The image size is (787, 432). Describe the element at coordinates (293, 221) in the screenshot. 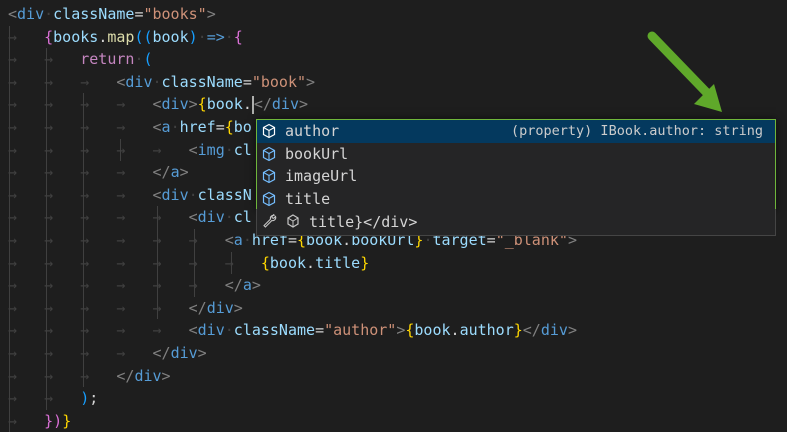

I see `module-icon` at that location.